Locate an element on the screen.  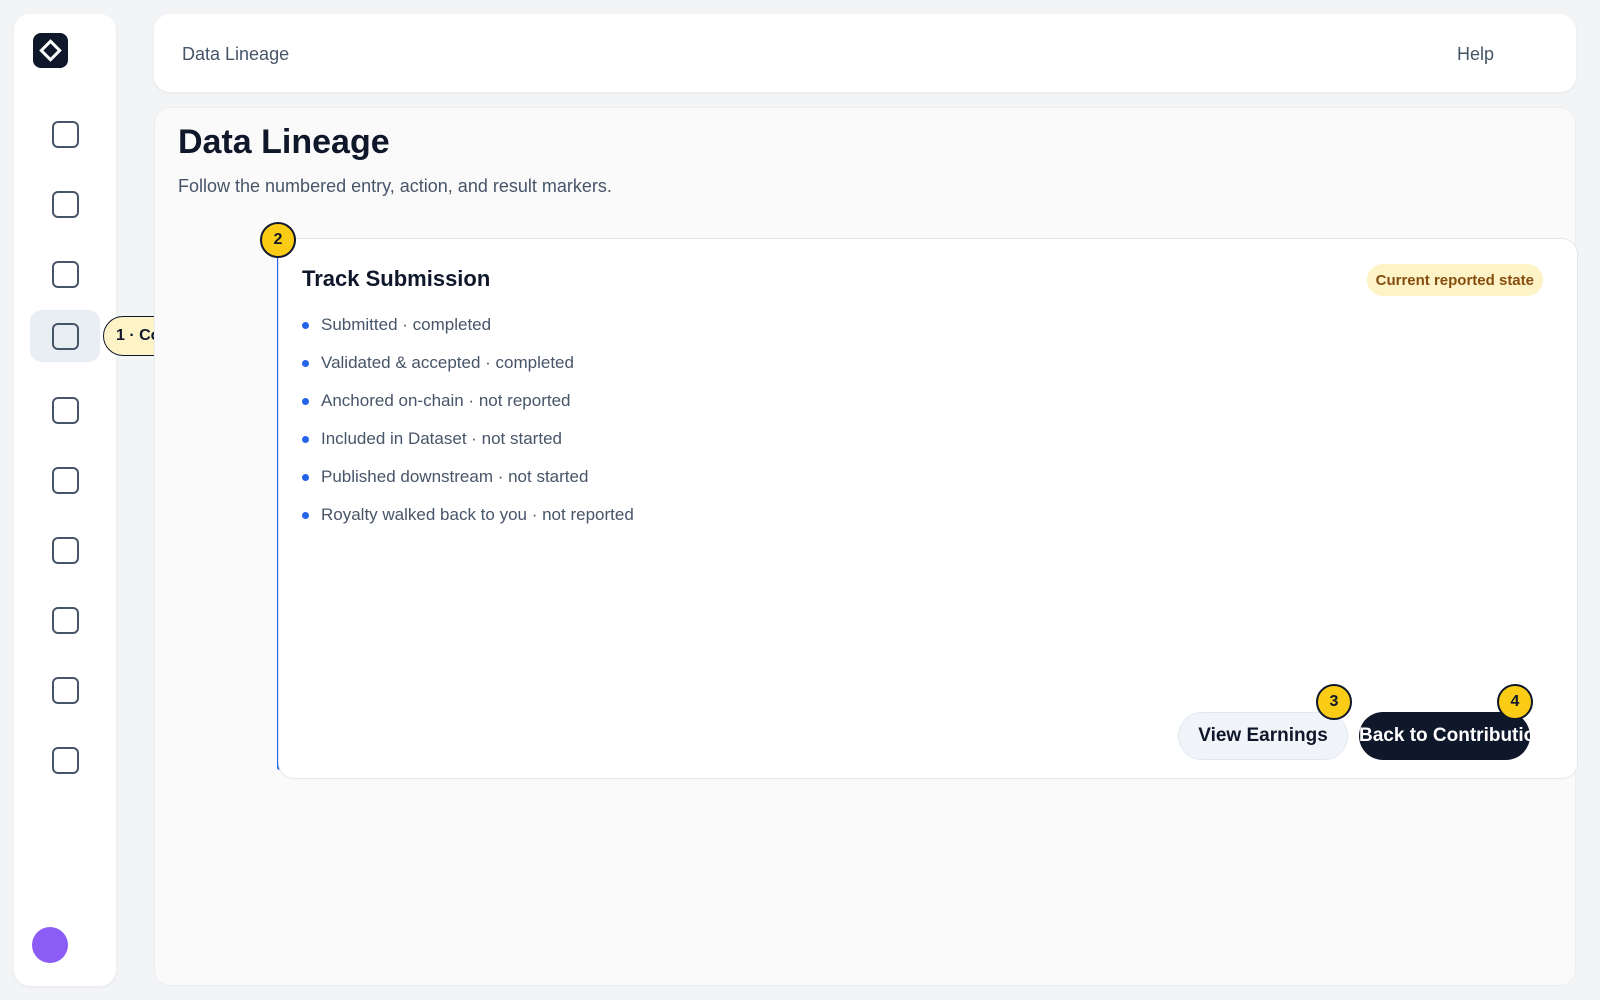
step-marker-2: 2 is located at coordinates (278, 240).